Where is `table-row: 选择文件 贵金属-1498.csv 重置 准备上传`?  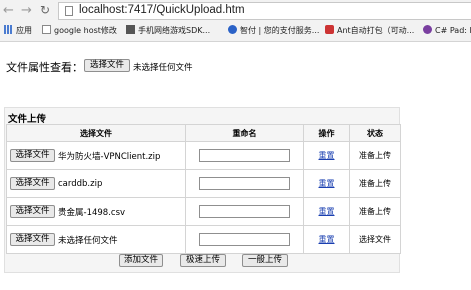 table-row: 选择文件 贵金属-1498.csv 重置 准备上传 is located at coordinates (203, 211).